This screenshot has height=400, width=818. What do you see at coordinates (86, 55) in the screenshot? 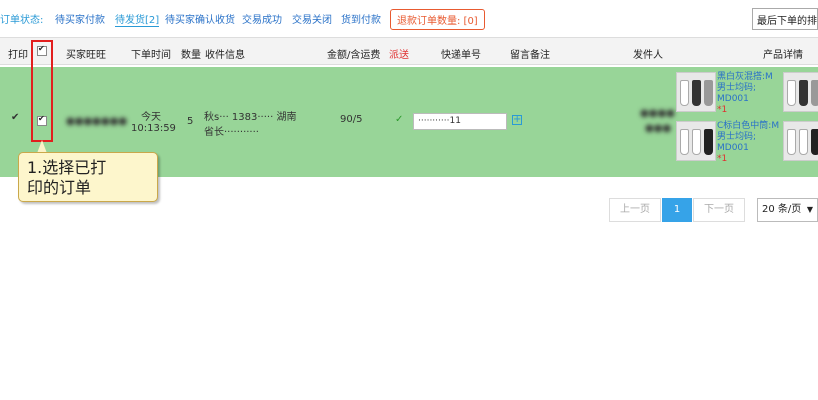
I see `header-buyer: 买家旺旺` at bounding box center [86, 55].